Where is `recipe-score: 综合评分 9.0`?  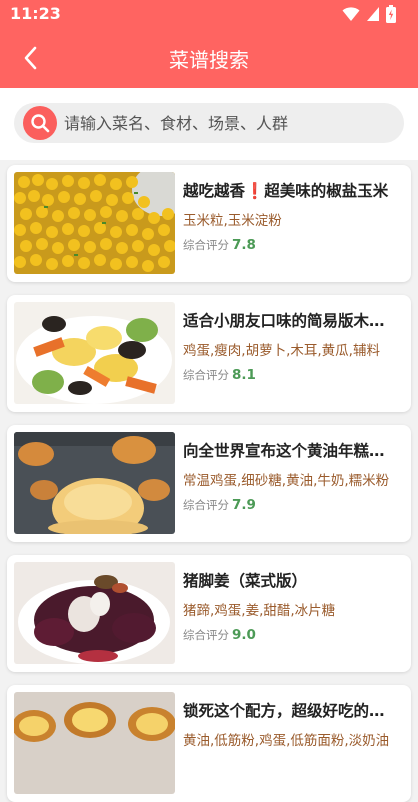
recipe-score: 综合评分 9.0 is located at coordinates (219, 635).